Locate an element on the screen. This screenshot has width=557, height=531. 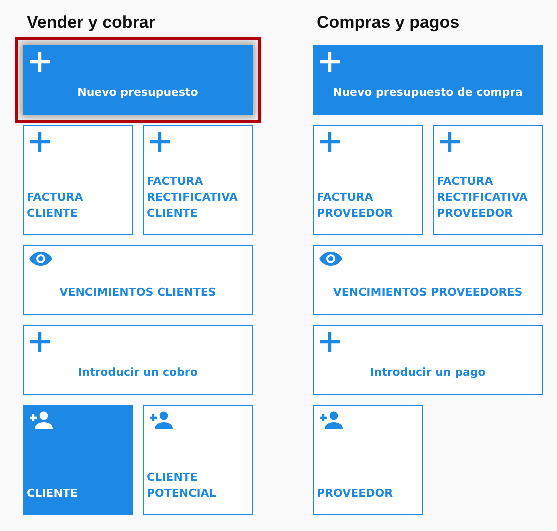
action-tile: Introducir un cobro is located at coordinates (138, 360).